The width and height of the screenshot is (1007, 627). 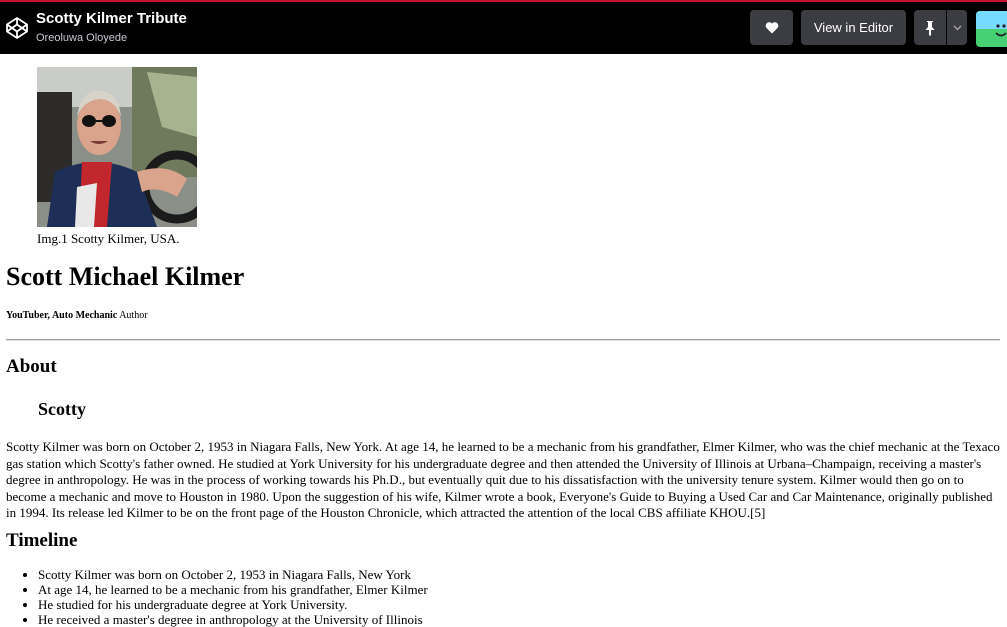 What do you see at coordinates (125, 276) in the screenshot?
I see `page-title: Scott Michael Kilmer` at bounding box center [125, 276].